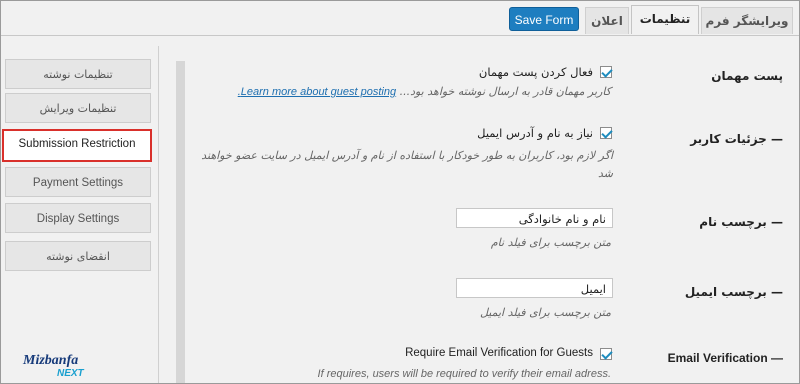 Image resolution: width=800 pixels, height=384 pixels. What do you see at coordinates (741, 222) in the screenshot?
I see `name-label-label: — برچسب نام` at bounding box center [741, 222].